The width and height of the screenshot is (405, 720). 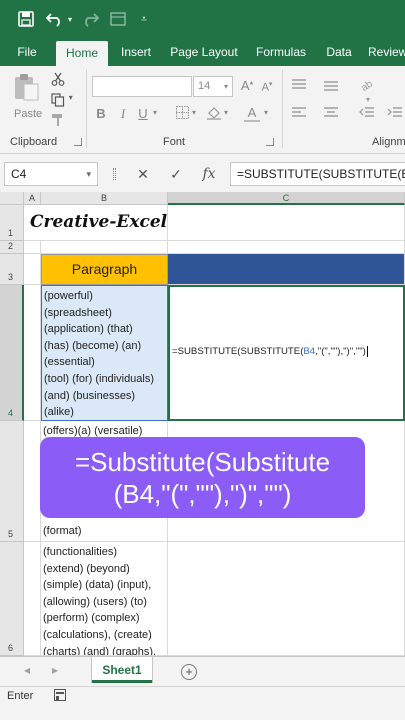 What do you see at coordinates (266, 112) in the screenshot?
I see `font-color-dropdown-icon: ▾` at bounding box center [266, 112].